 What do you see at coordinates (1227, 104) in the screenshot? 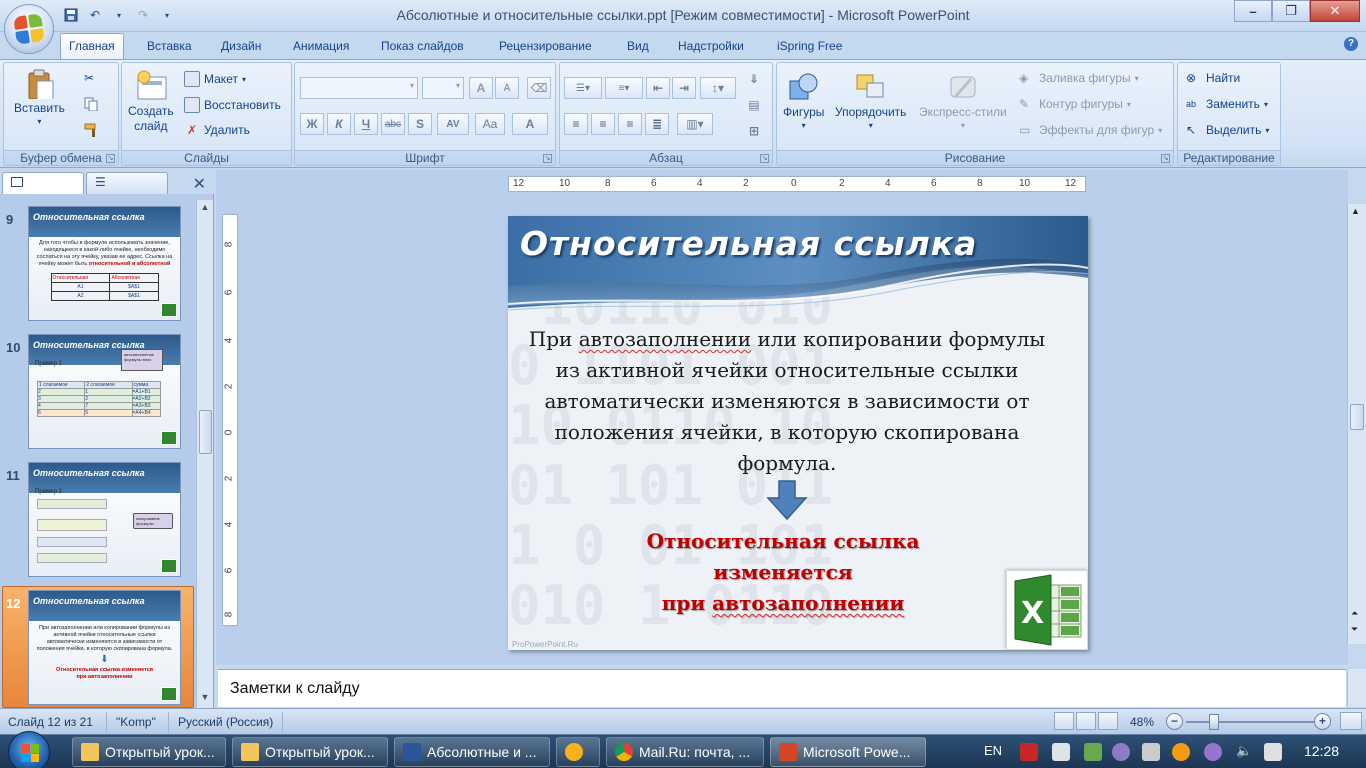
I see `replace-button: ab Заменить ▾` at bounding box center [1227, 104].